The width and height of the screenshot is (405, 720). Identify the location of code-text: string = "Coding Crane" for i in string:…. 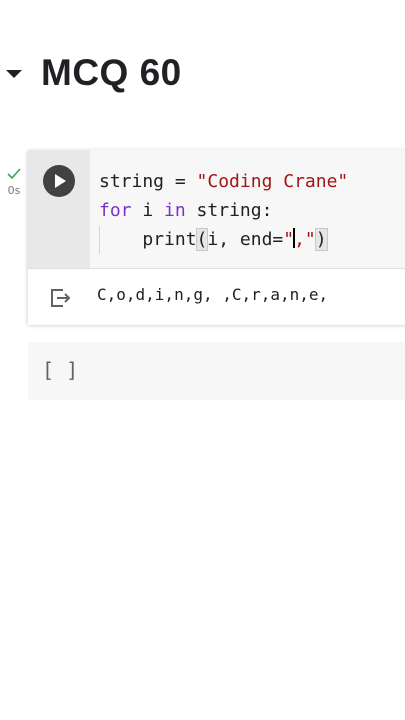
(223, 210).